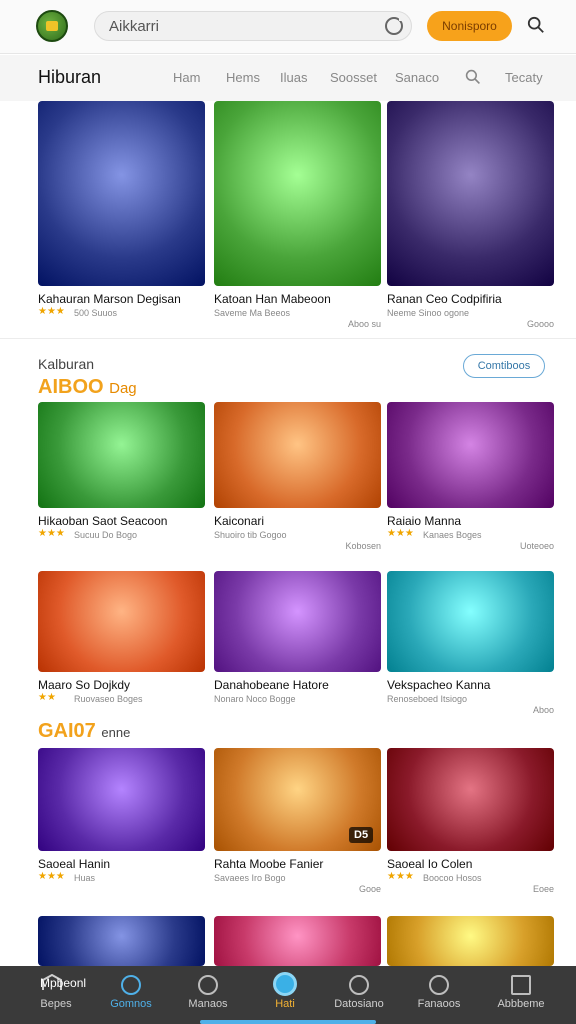 Image resolution: width=576 pixels, height=1024 pixels. What do you see at coordinates (285, 984) in the screenshot?
I see `center-action-icon` at bounding box center [285, 984].